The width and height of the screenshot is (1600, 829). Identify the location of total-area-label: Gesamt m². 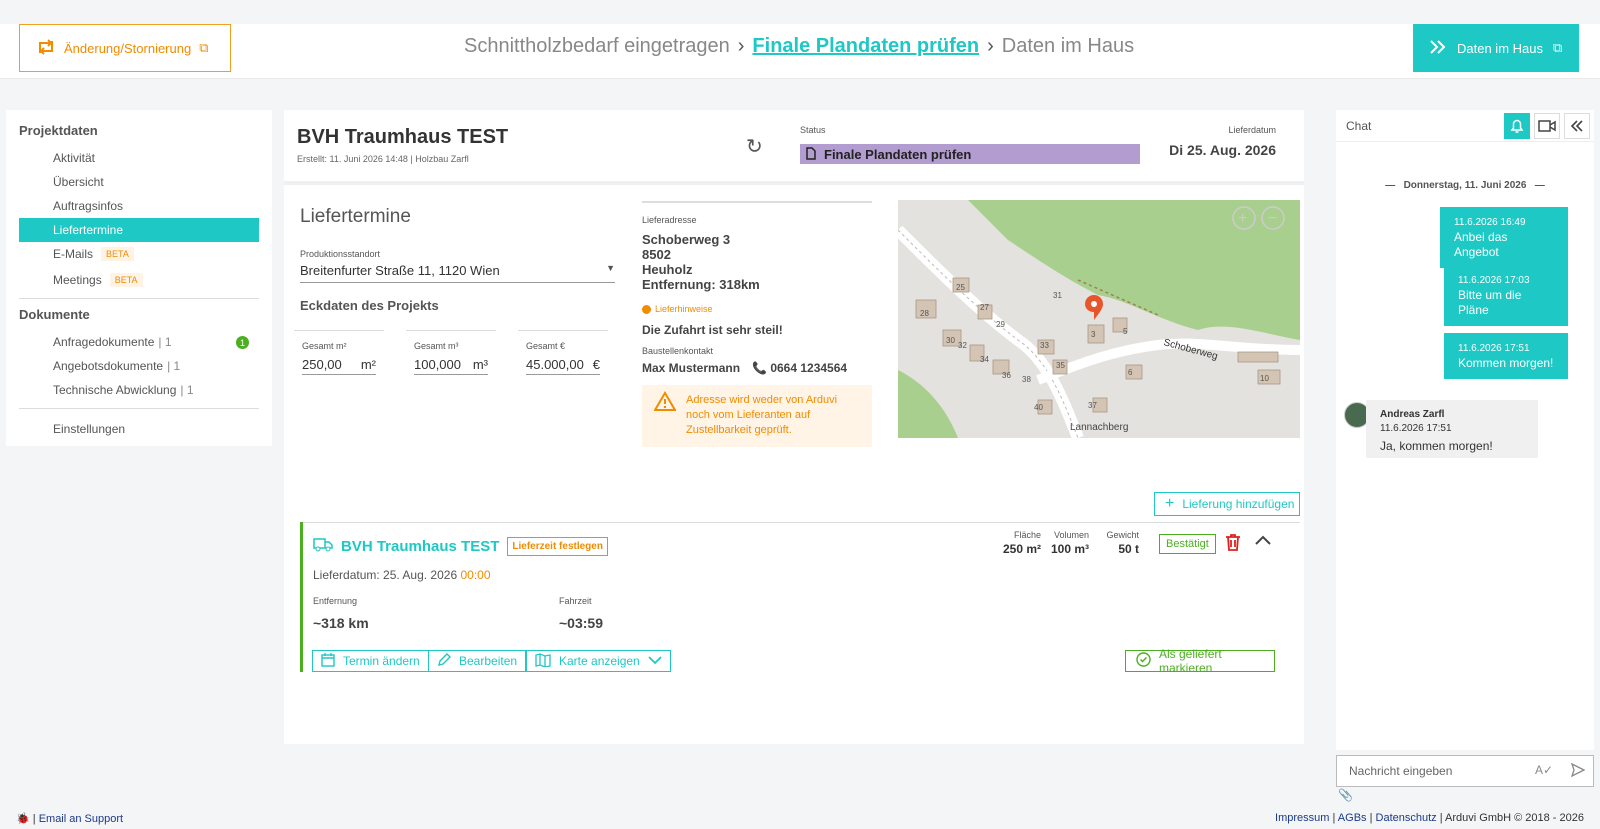
(324, 346).